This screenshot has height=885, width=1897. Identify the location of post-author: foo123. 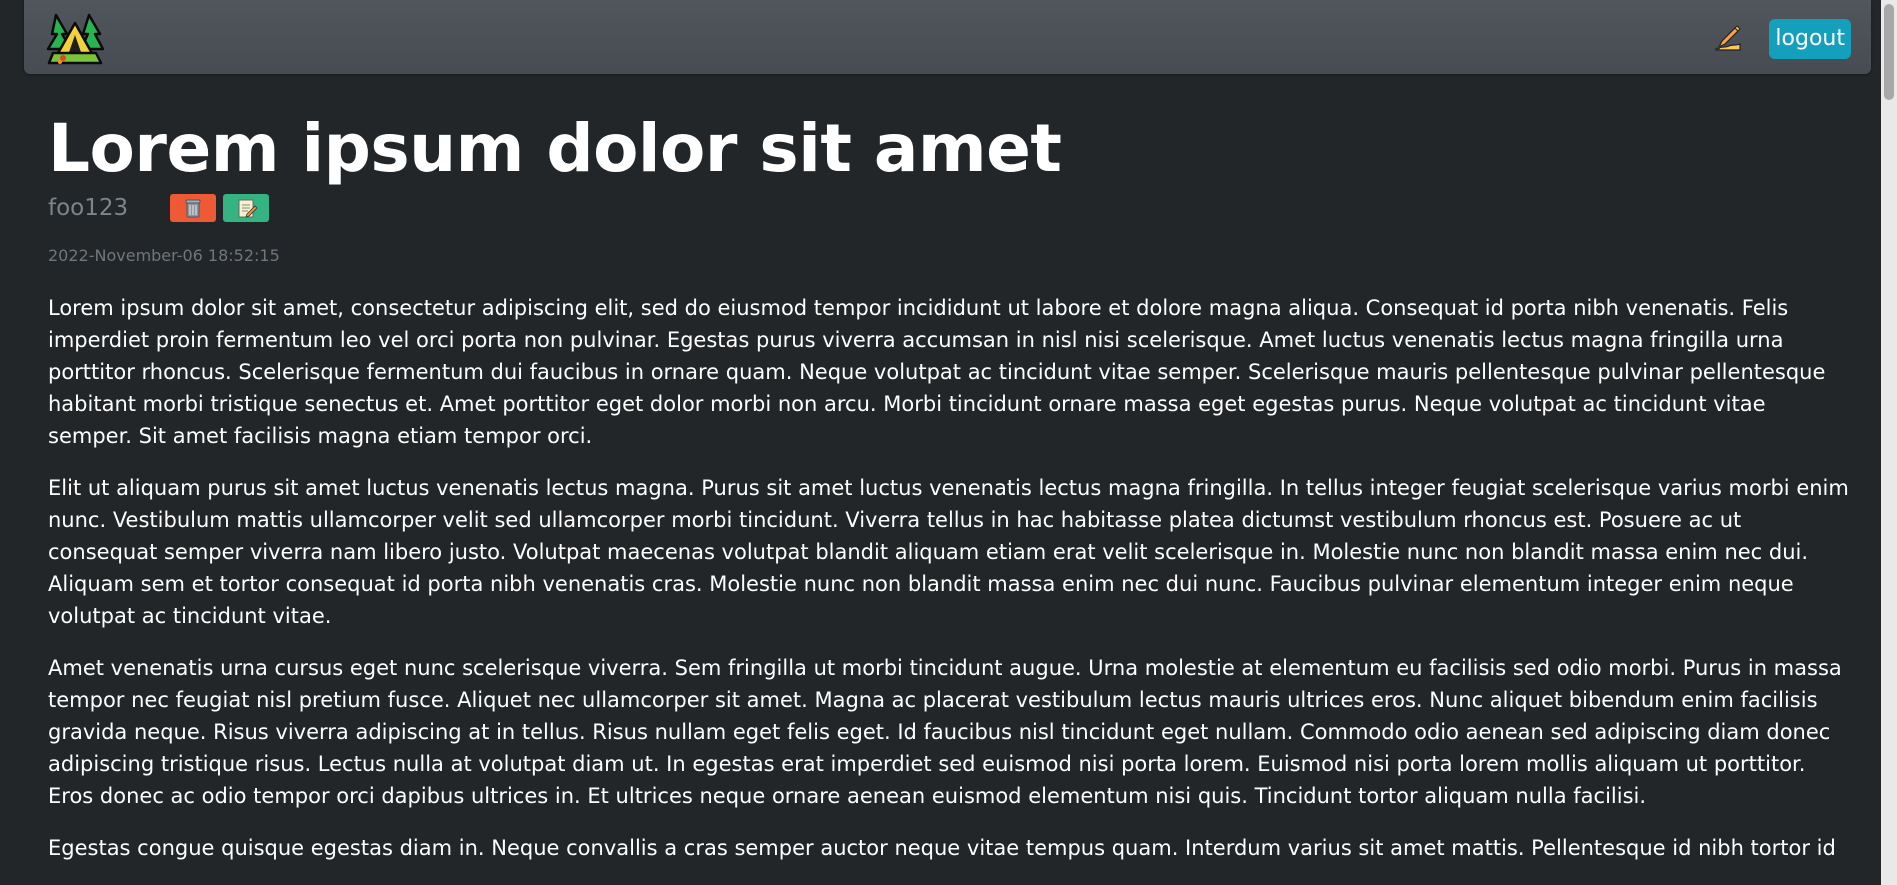
(88, 208).